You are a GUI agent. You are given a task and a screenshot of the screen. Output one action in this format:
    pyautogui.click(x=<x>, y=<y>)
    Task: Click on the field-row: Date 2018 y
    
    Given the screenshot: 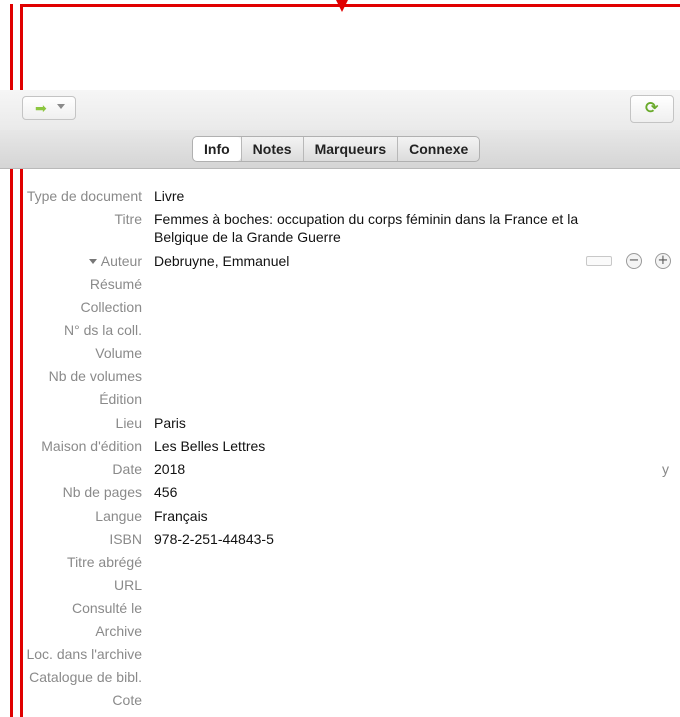 What is the action you would take?
    pyautogui.click(x=340, y=471)
    